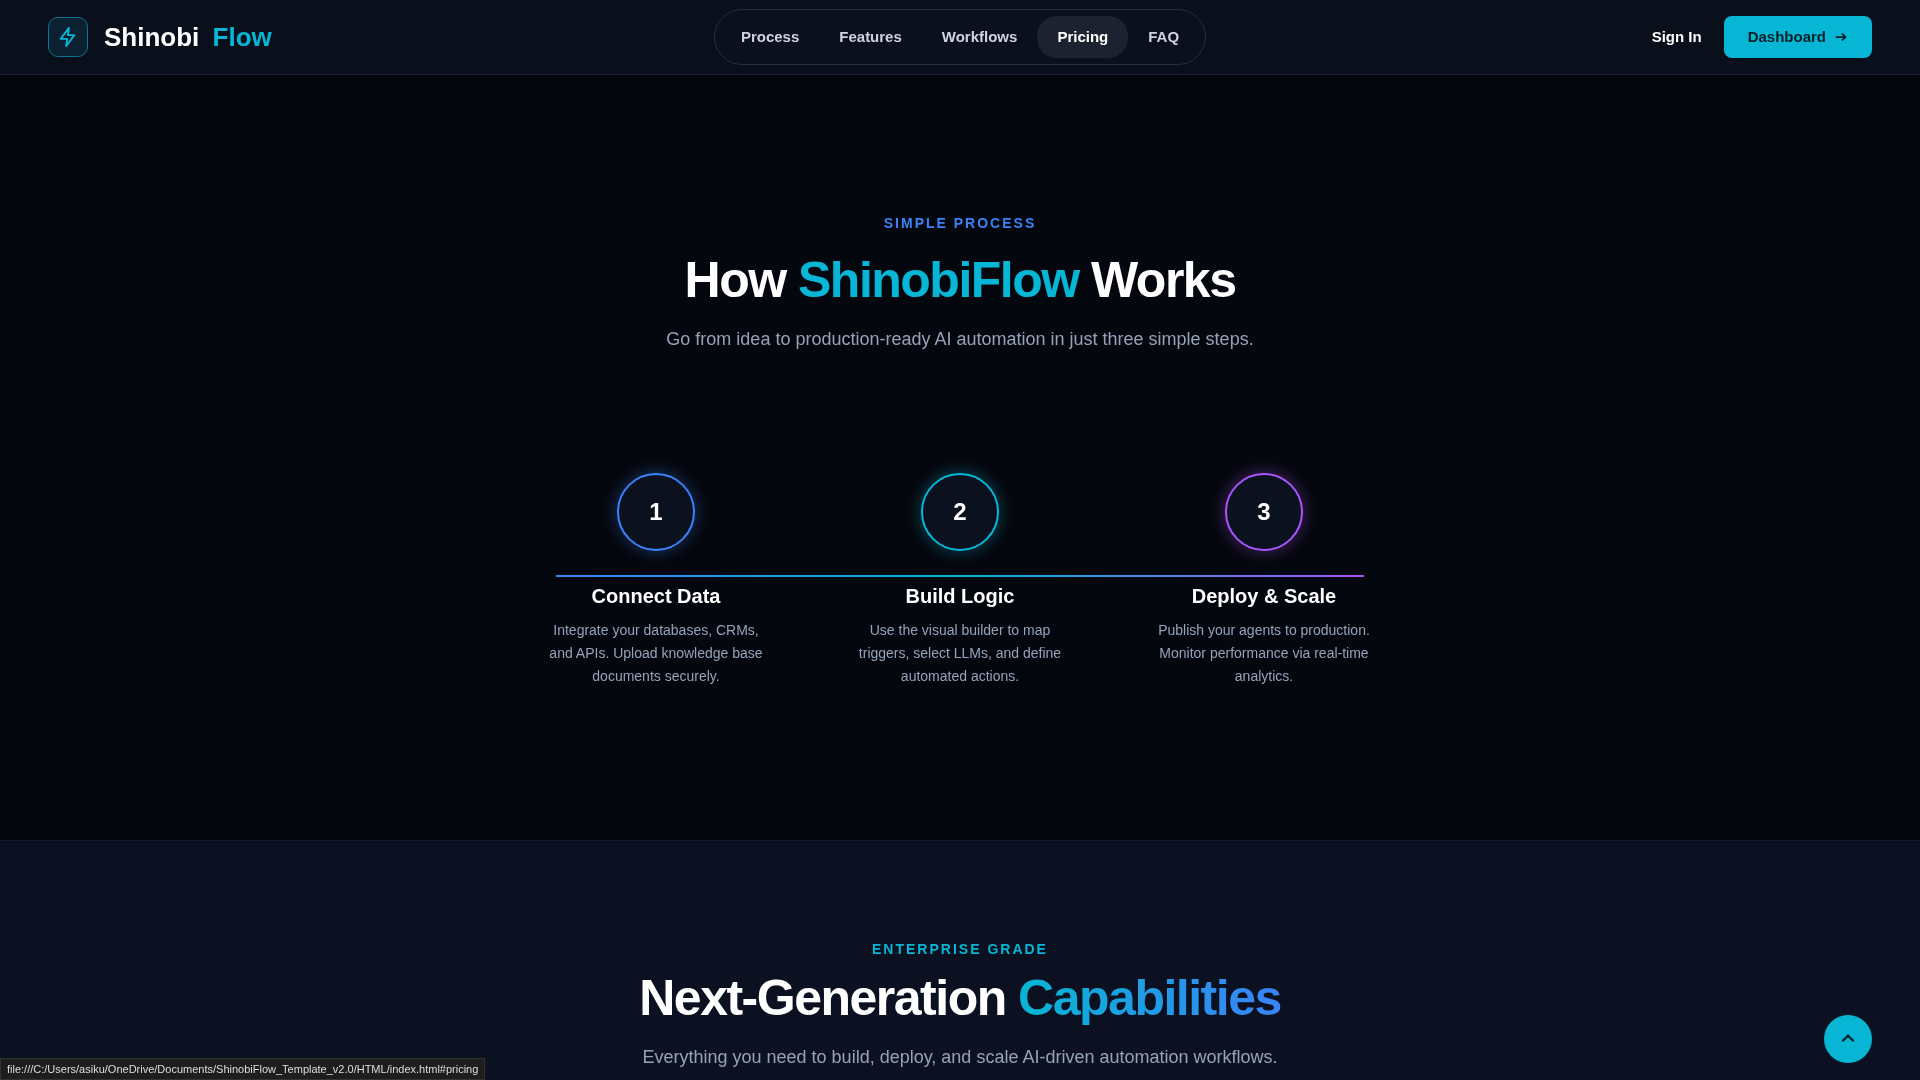 The height and width of the screenshot is (1080, 1920). I want to click on nav-link: Process, so click(770, 37).